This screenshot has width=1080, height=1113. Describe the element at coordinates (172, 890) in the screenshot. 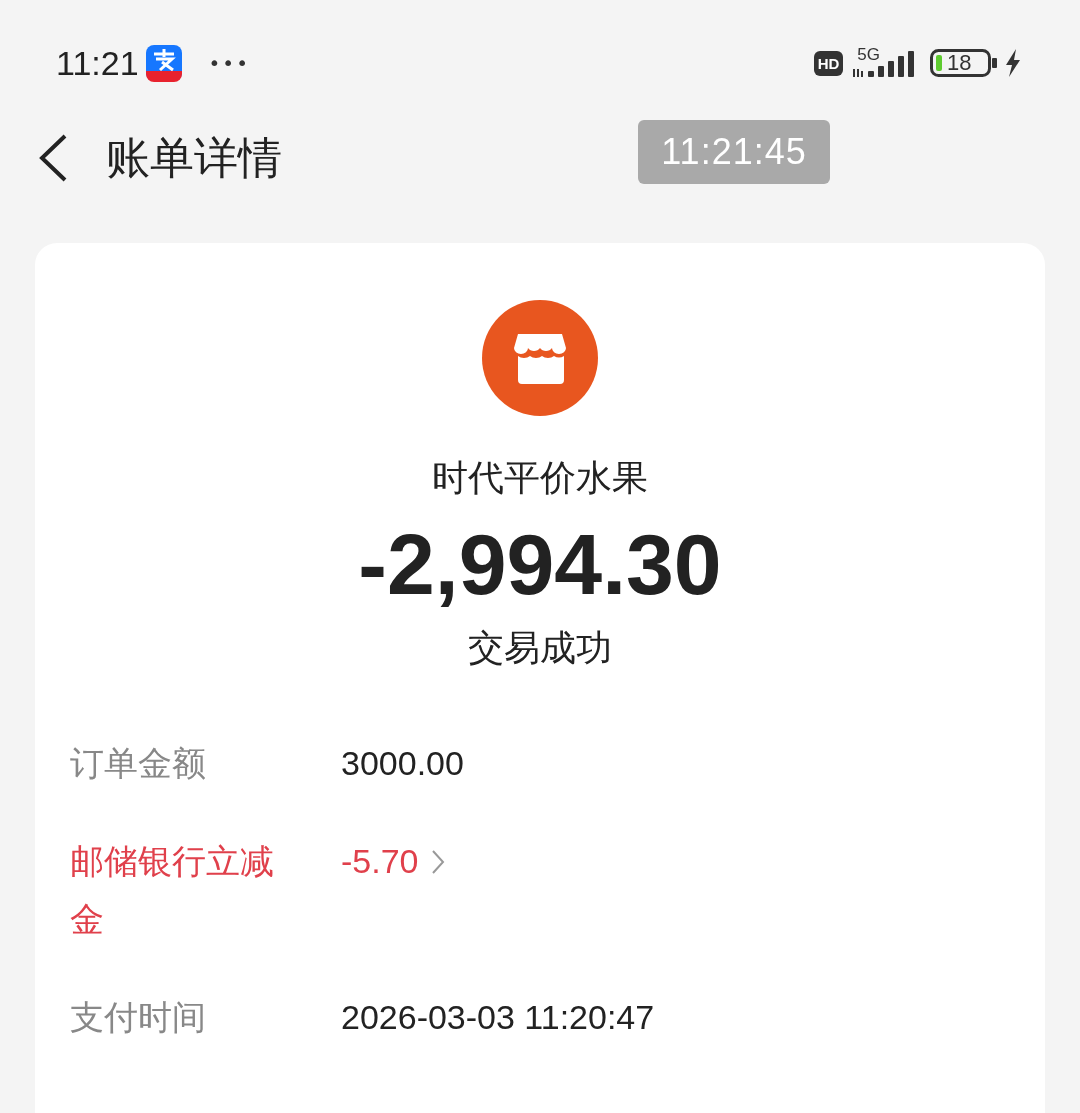

I see `detail-label: 邮储银行立减金` at that location.